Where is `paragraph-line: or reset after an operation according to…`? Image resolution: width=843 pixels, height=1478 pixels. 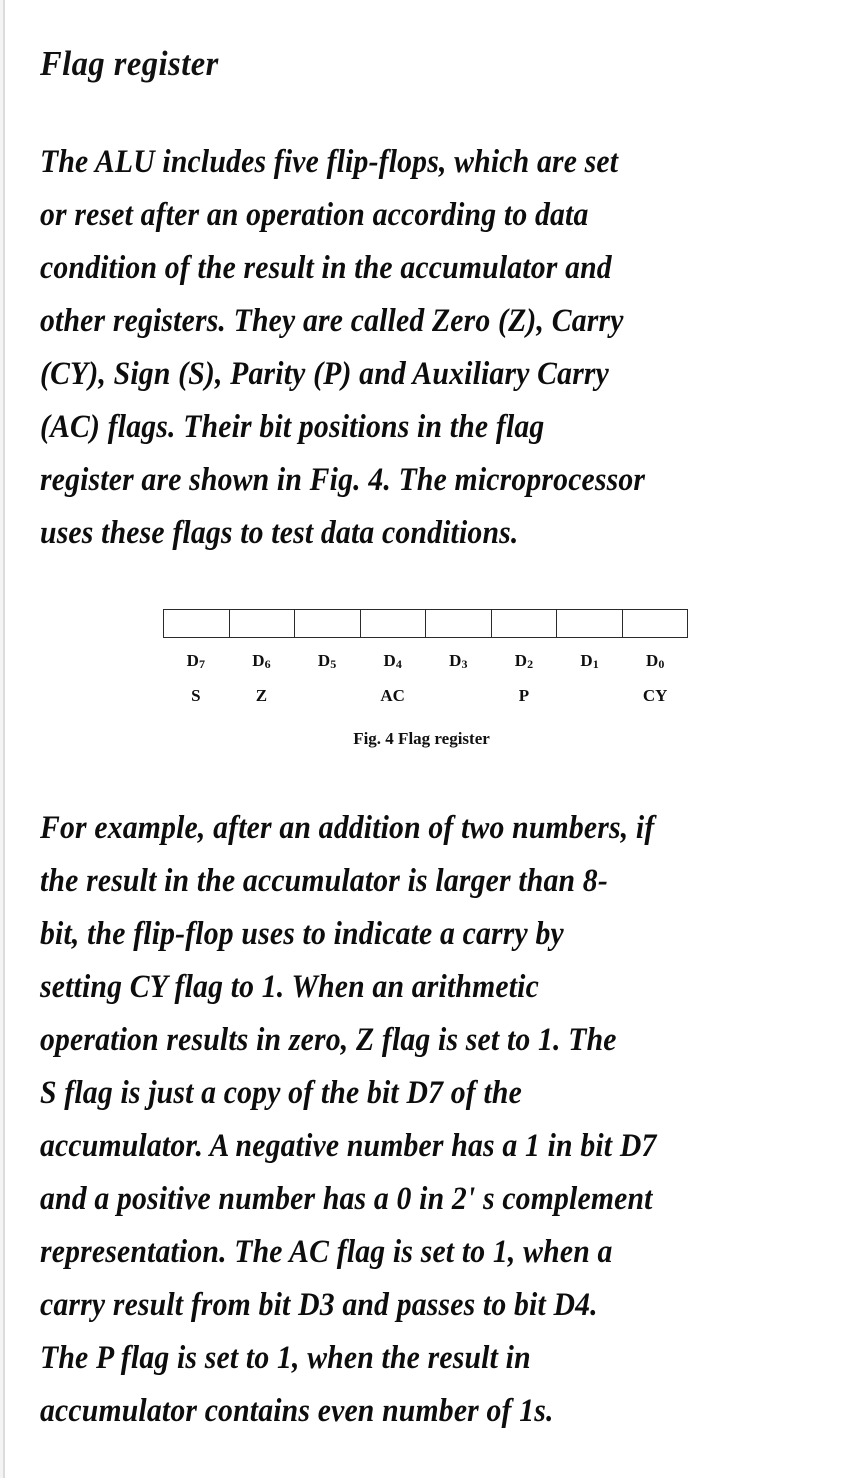 paragraph-line: or reset after an operation according to… is located at coordinates (314, 215).